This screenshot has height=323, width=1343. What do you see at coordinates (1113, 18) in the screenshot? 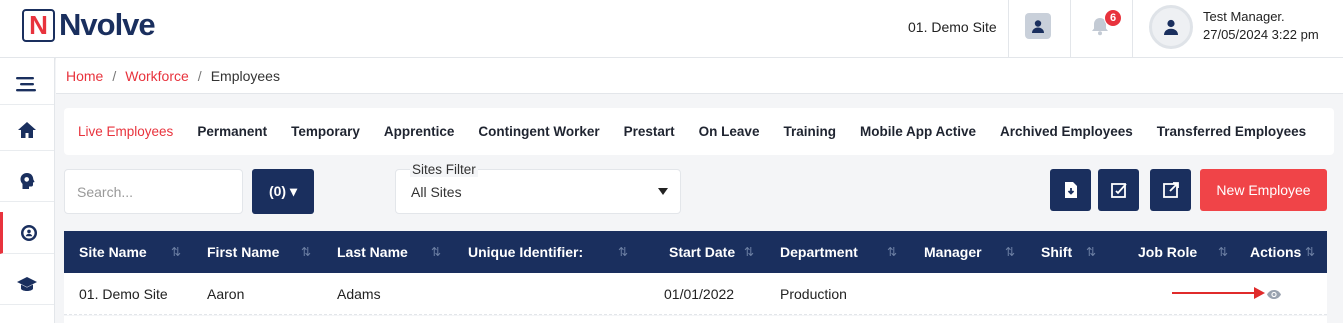
I see `notification-count-badge: 6` at bounding box center [1113, 18].